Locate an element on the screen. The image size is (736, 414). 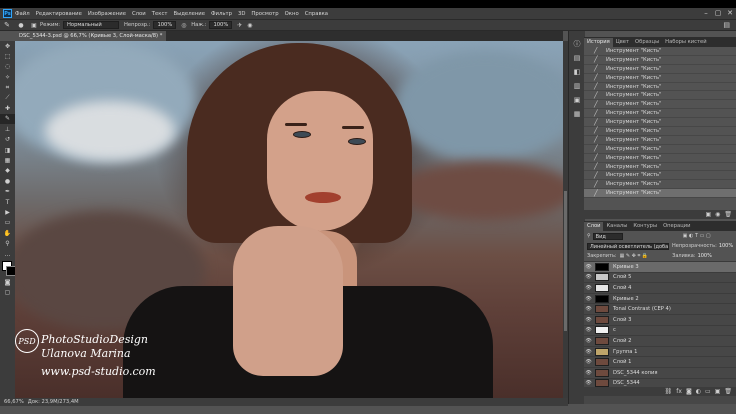
delete-layer-icon: 🗑 is located at coordinates (728, 391).